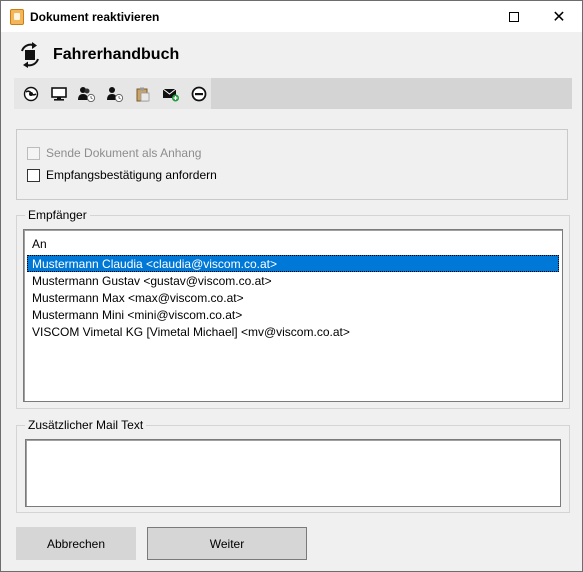  I want to click on toolbar-buttons, so click(112, 93).